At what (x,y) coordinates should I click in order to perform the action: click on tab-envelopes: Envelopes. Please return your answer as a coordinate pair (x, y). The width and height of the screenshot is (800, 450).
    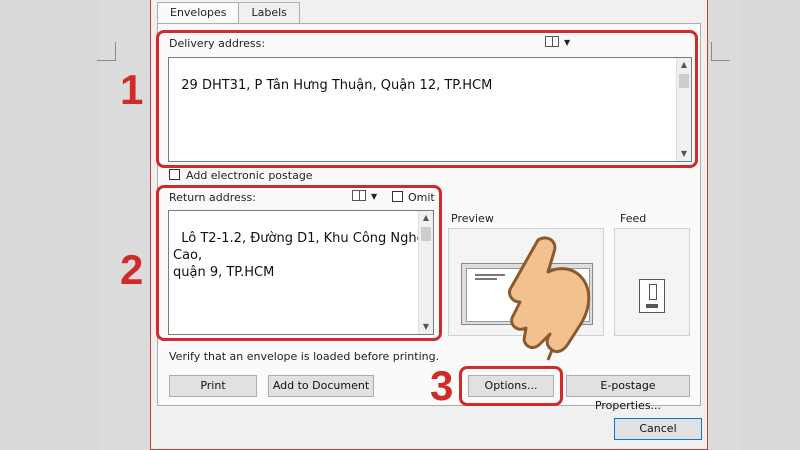
    Looking at the image, I should click on (198, 13).